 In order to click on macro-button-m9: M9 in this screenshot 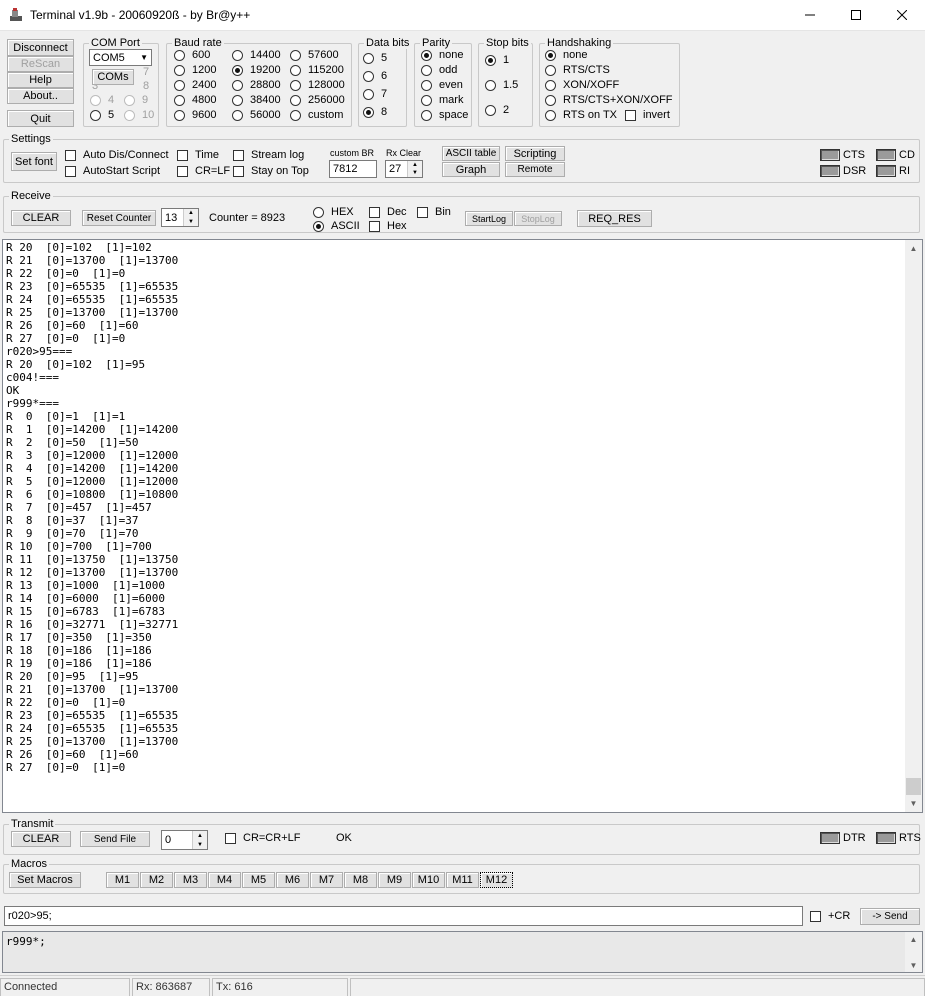, I will do `click(394, 880)`.